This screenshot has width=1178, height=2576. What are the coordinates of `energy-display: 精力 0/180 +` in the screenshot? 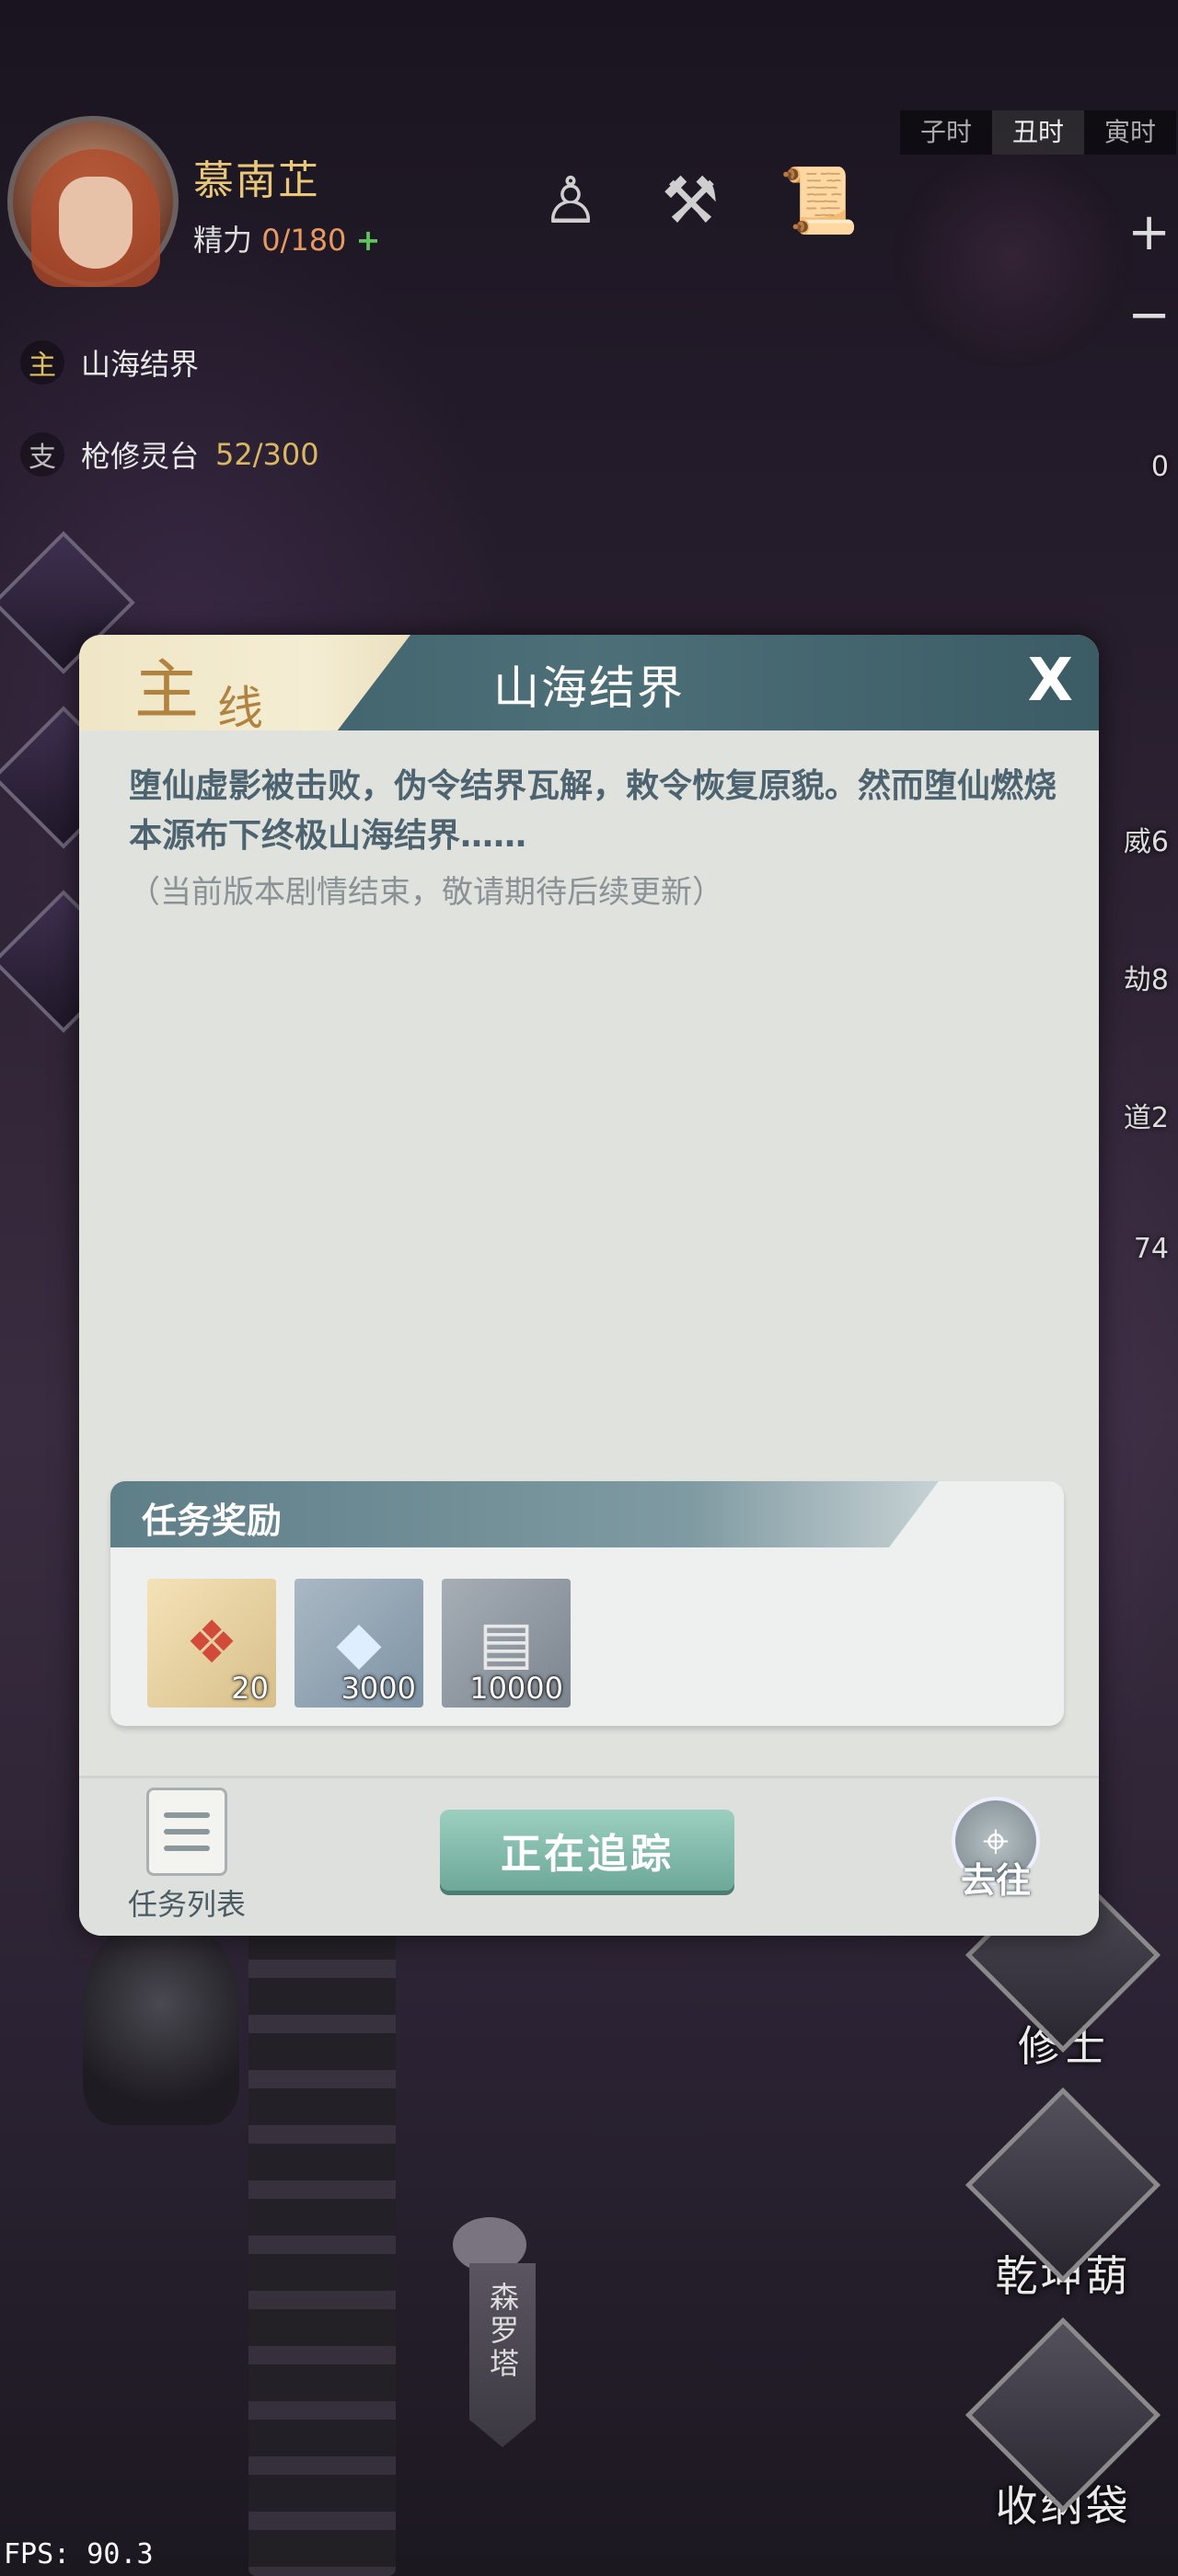 It's located at (286, 238).